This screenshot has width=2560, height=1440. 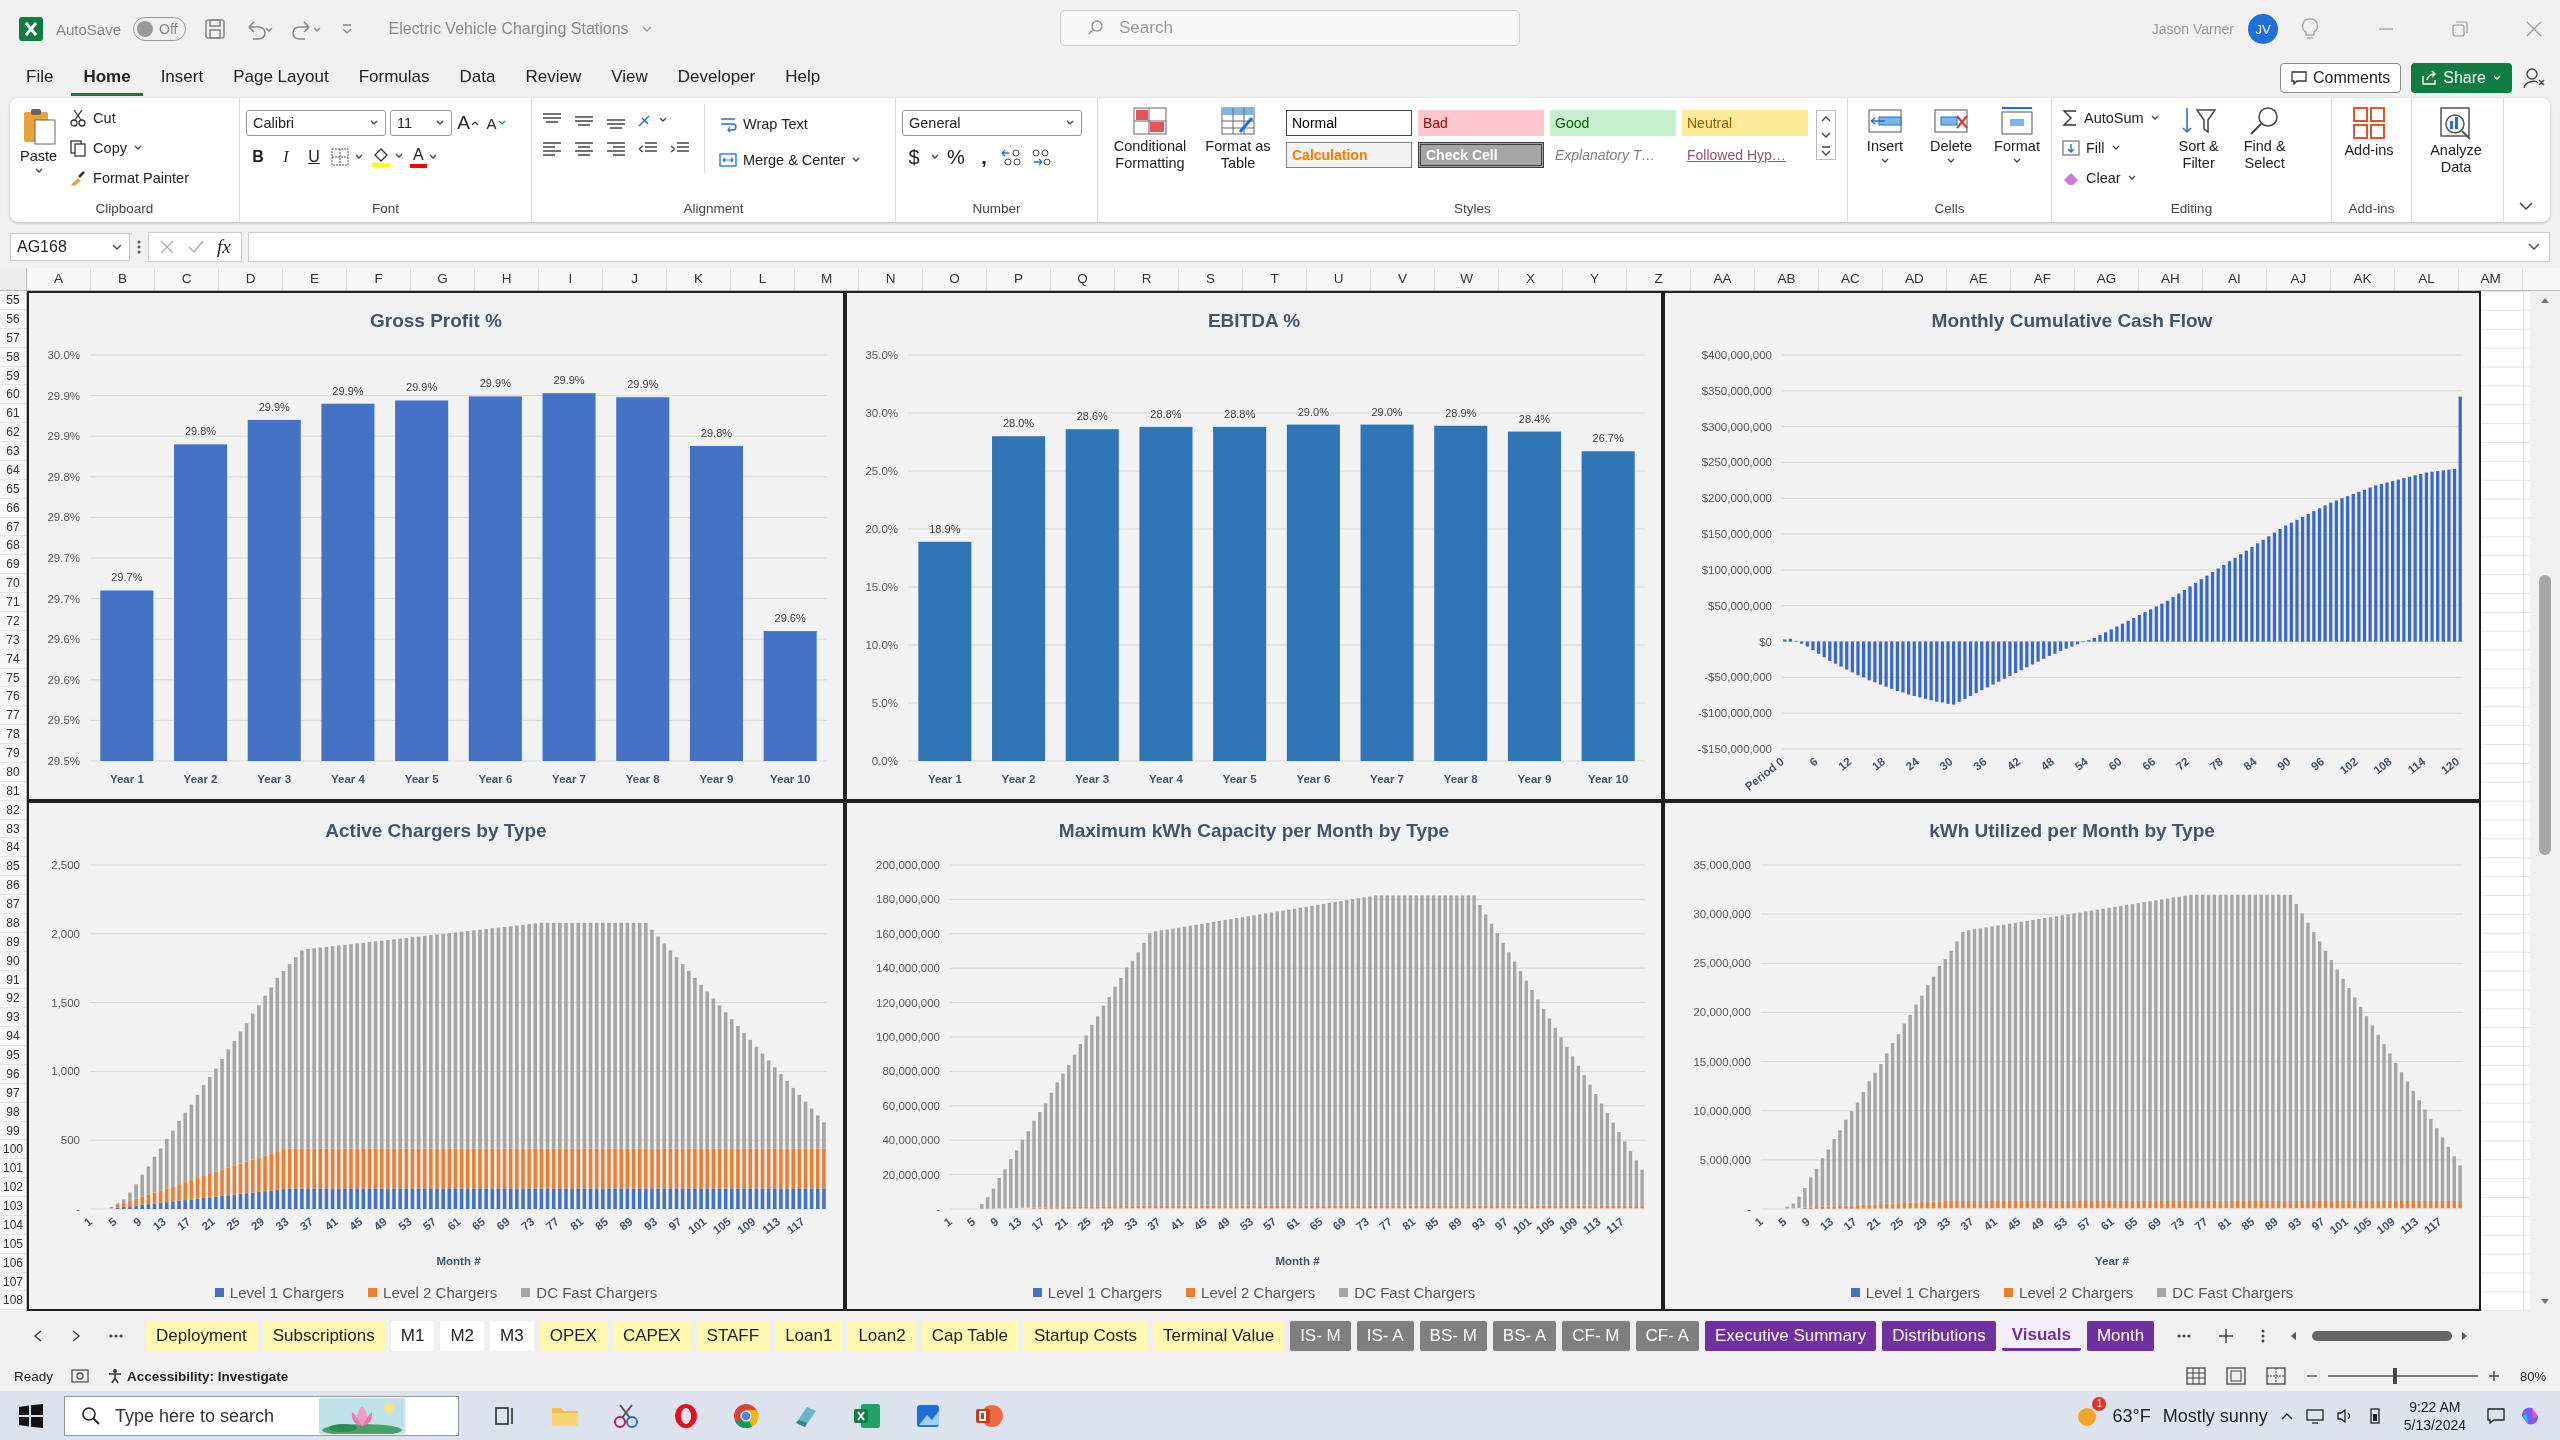 What do you see at coordinates (1313, 411) in the screenshot?
I see `data-label: 29.0%` at bounding box center [1313, 411].